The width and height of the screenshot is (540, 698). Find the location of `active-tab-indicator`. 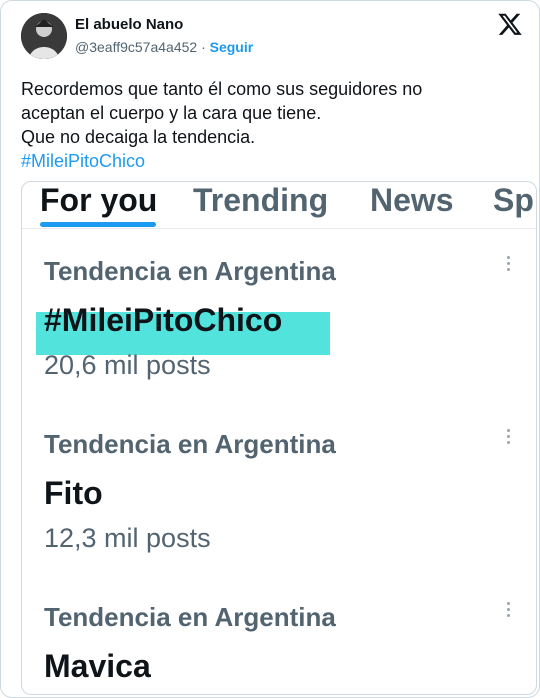

active-tab-indicator is located at coordinates (98, 224).